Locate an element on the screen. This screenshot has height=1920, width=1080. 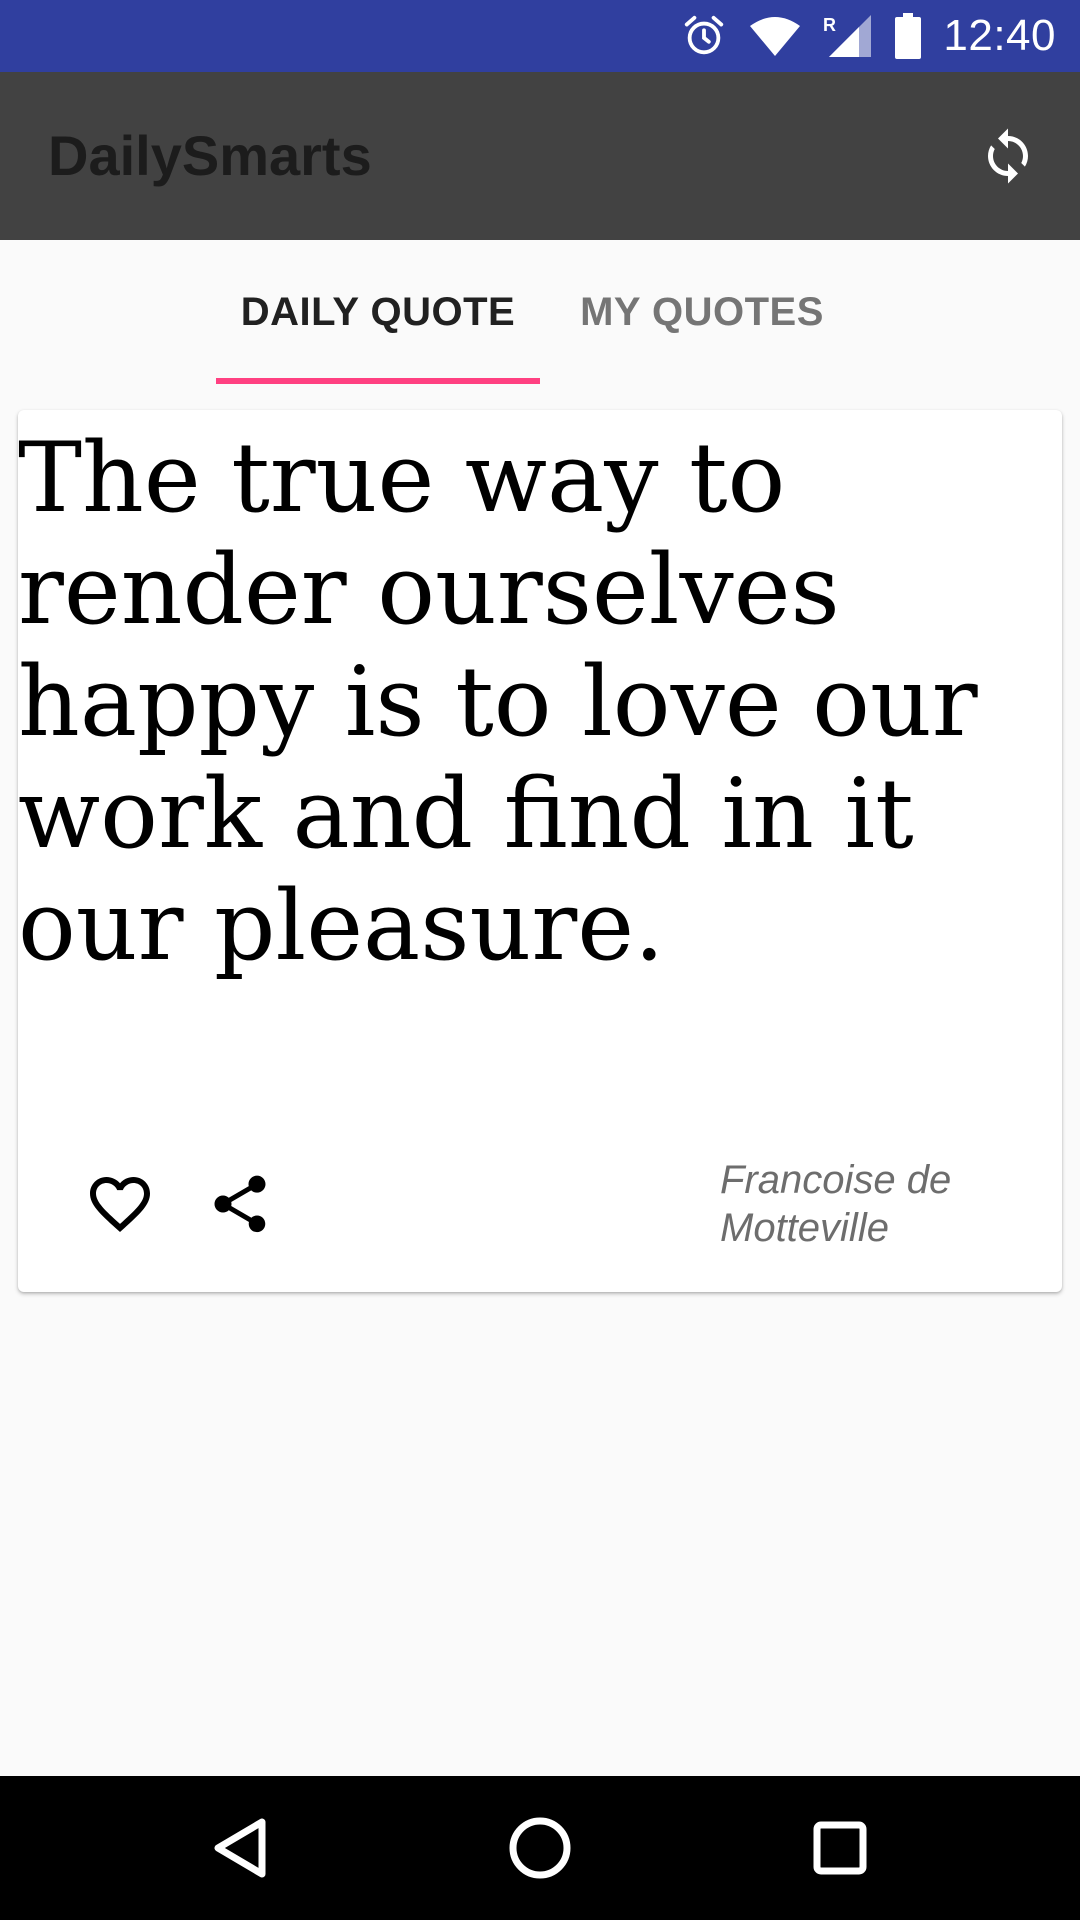
alarm-icon is located at coordinates (704, 36).